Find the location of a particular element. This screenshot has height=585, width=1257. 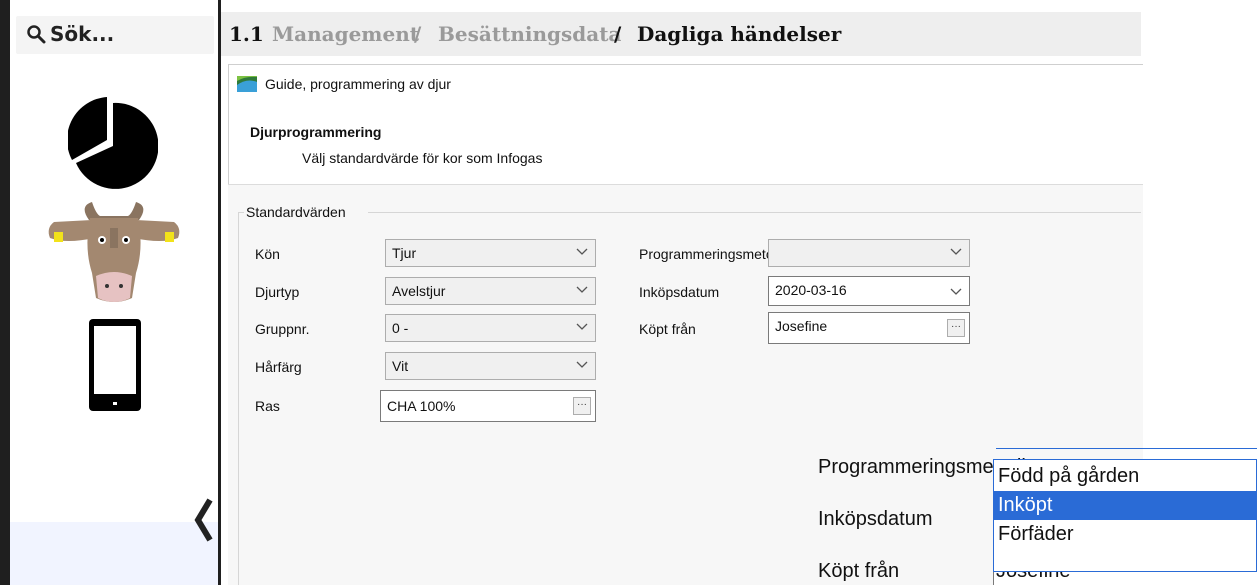

djurtyp-value: Avelstjur is located at coordinates (419, 291).